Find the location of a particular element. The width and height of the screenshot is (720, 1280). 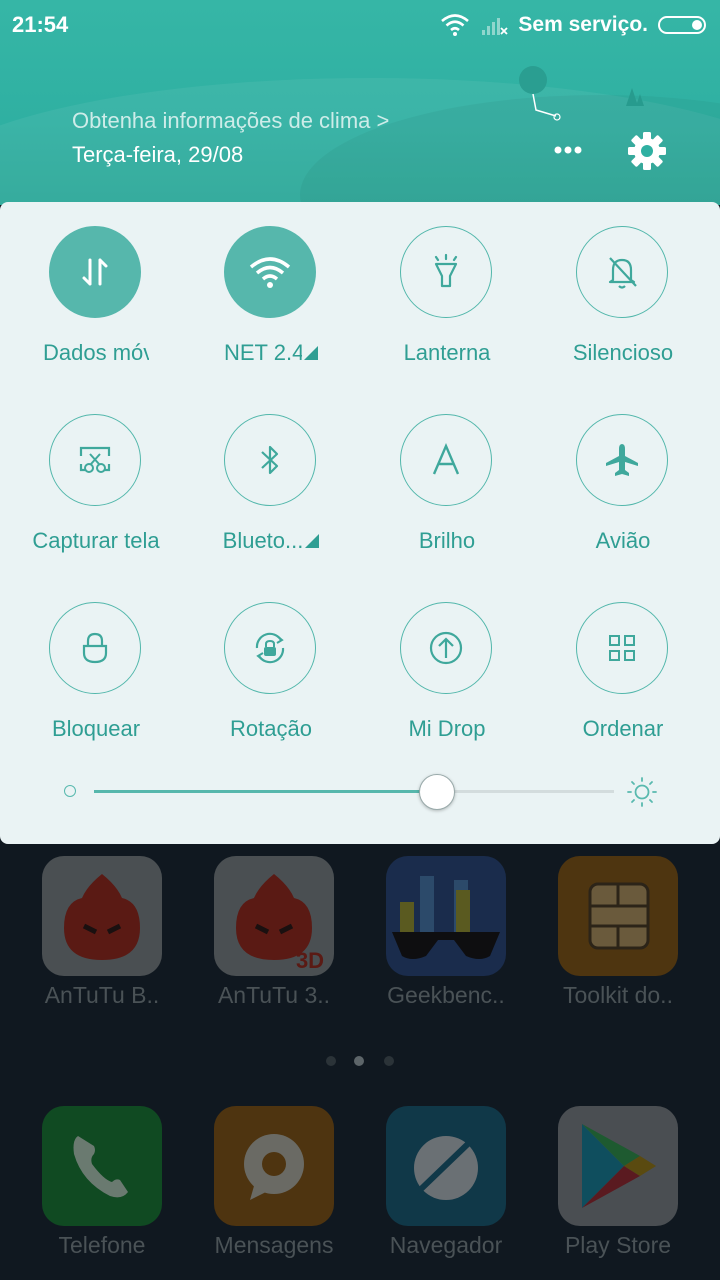

toggle-lock: Bloquear is located at coordinates (96, 663).